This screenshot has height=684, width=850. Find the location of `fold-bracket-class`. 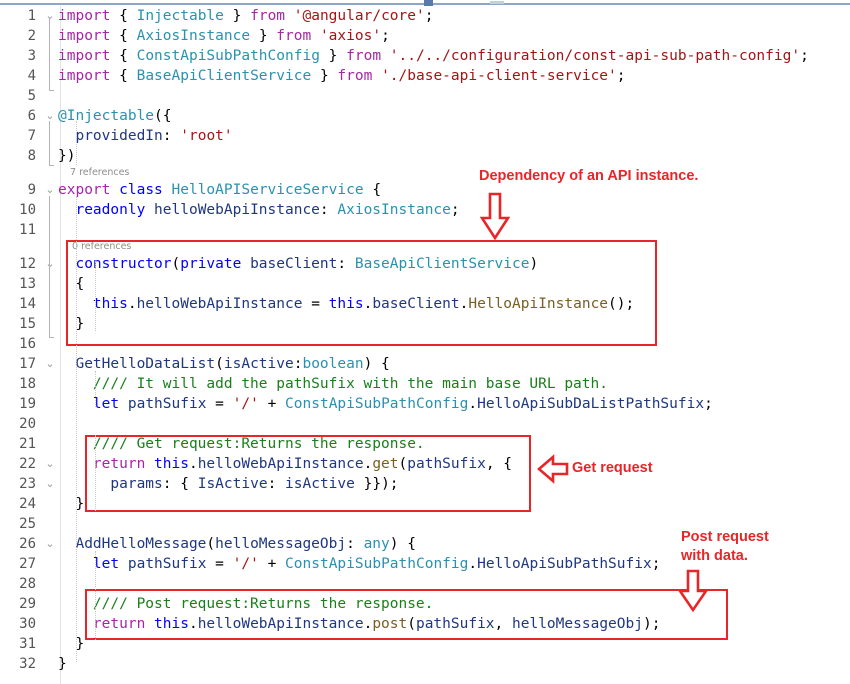

fold-bracket-class is located at coordinates (49, 266).